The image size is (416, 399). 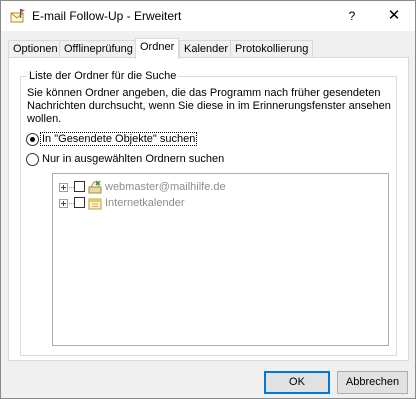 I want to click on tab-ordner: Ordner, so click(x=157, y=48).